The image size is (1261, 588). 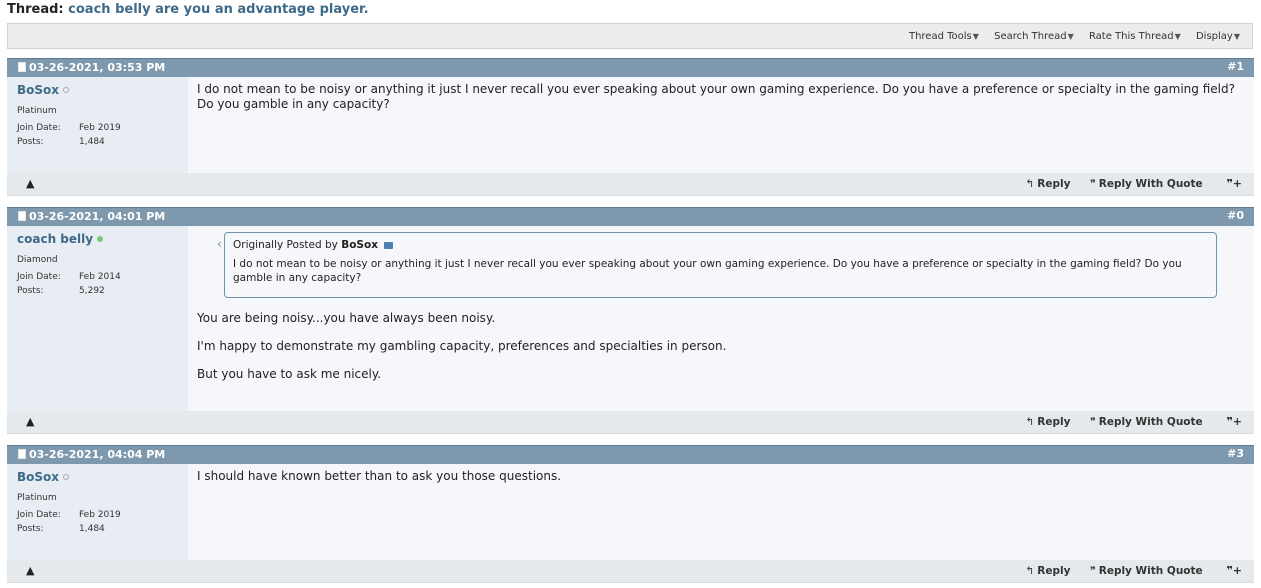 What do you see at coordinates (97, 454) in the screenshot?
I see `post-date: 03-26-2021, 04:04 PM` at bounding box center [97, 454].